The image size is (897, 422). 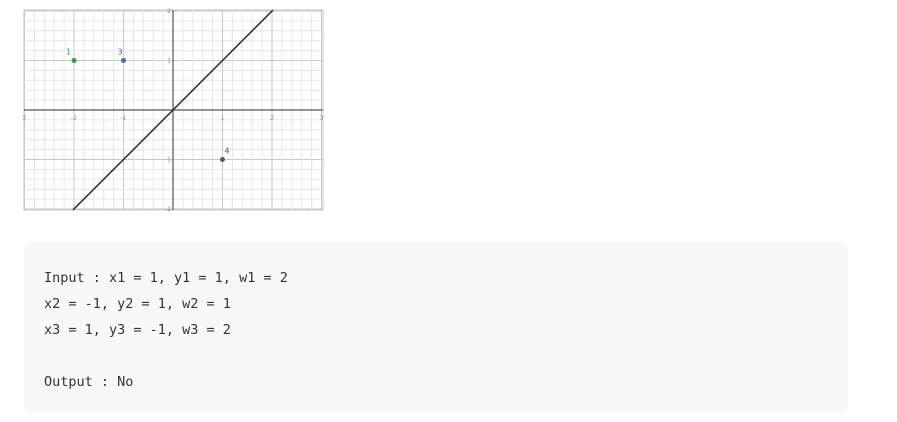 What do you see at coordinates (168, 160) in the screenshot?
I see `y-tick-label: -1` at bounding box center [168, 160].